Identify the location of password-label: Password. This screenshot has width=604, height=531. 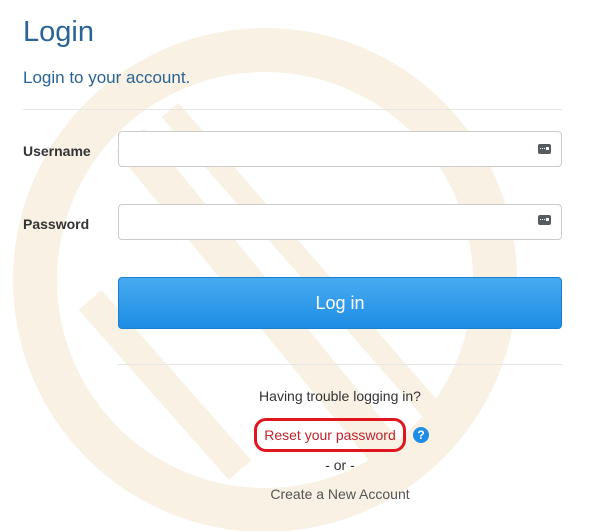
(56, 224).